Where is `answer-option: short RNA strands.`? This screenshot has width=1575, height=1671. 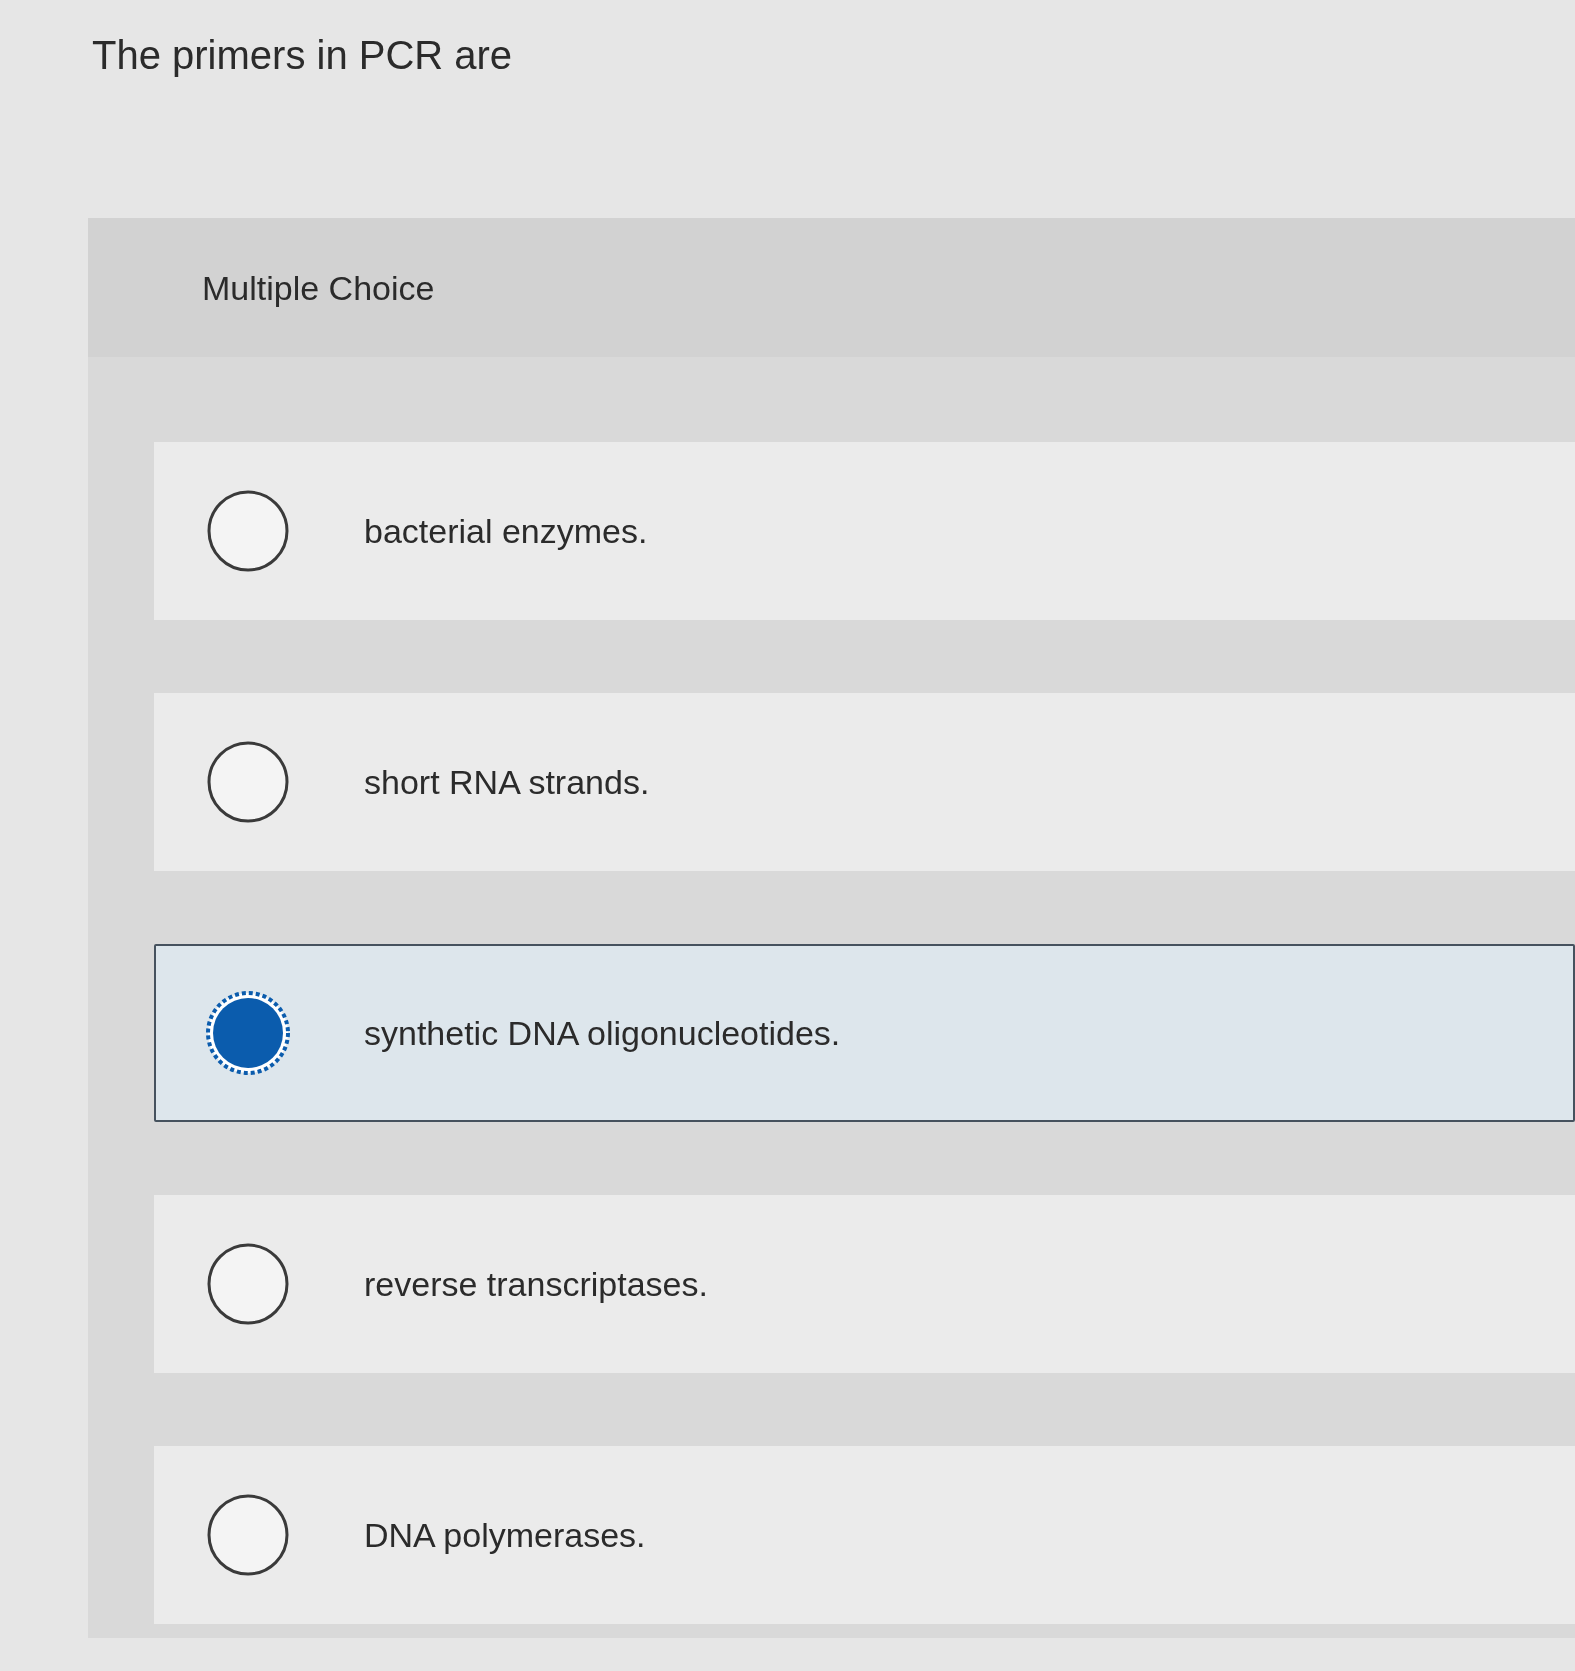 answer-option: short RNA strands. is located at coordinates (864, 782).